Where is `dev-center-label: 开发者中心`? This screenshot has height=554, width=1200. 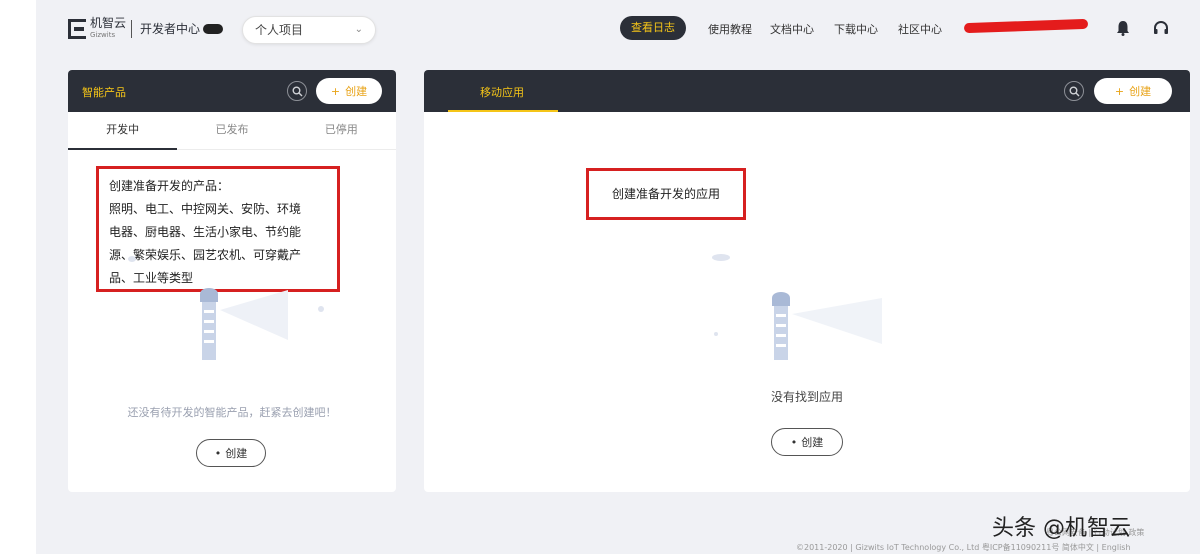
dev-center-label: 开发者中心 is located at coordinates (170, 29).